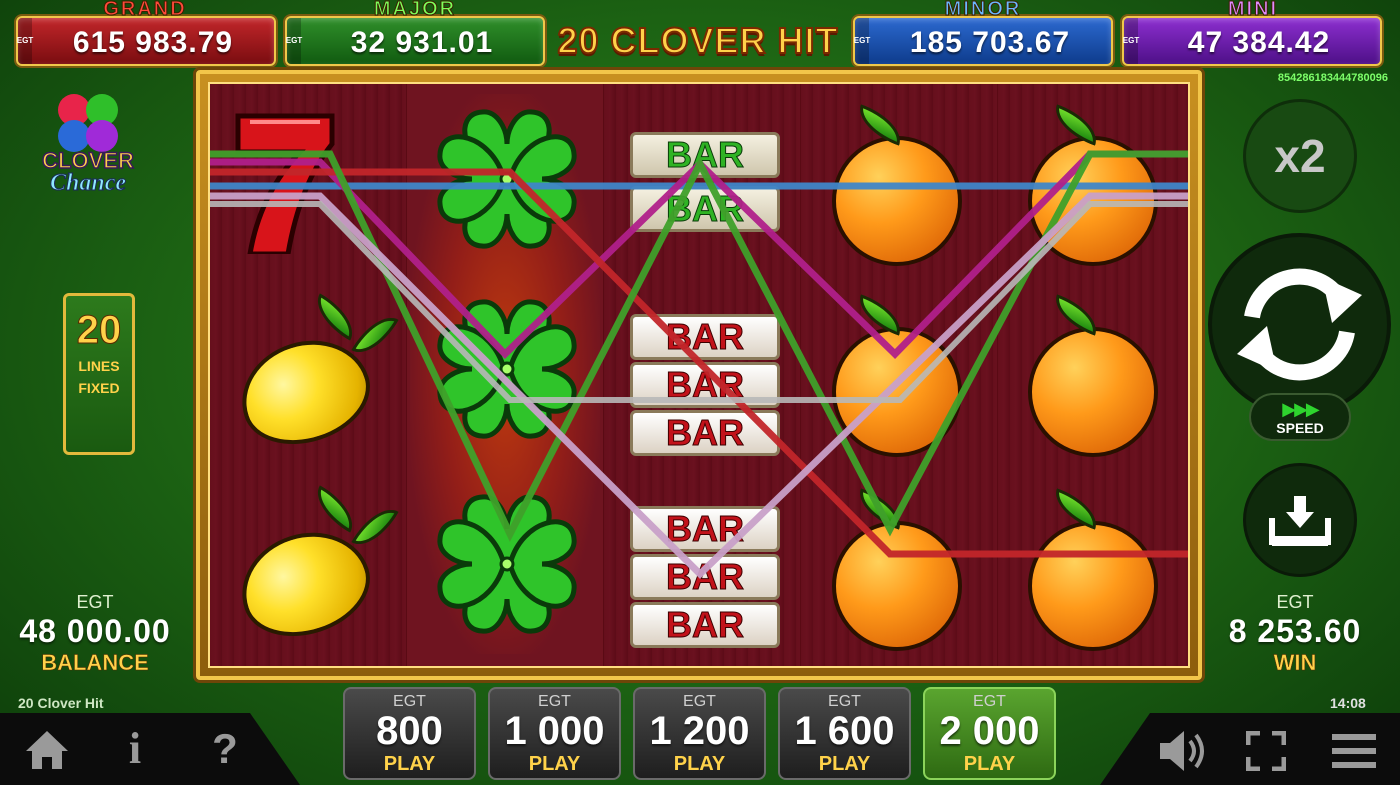 The height and width of the screenshot is (785, 1400). I want to click on bet-button-1000: EGT 1 000 PLAY, so click(554, 733).